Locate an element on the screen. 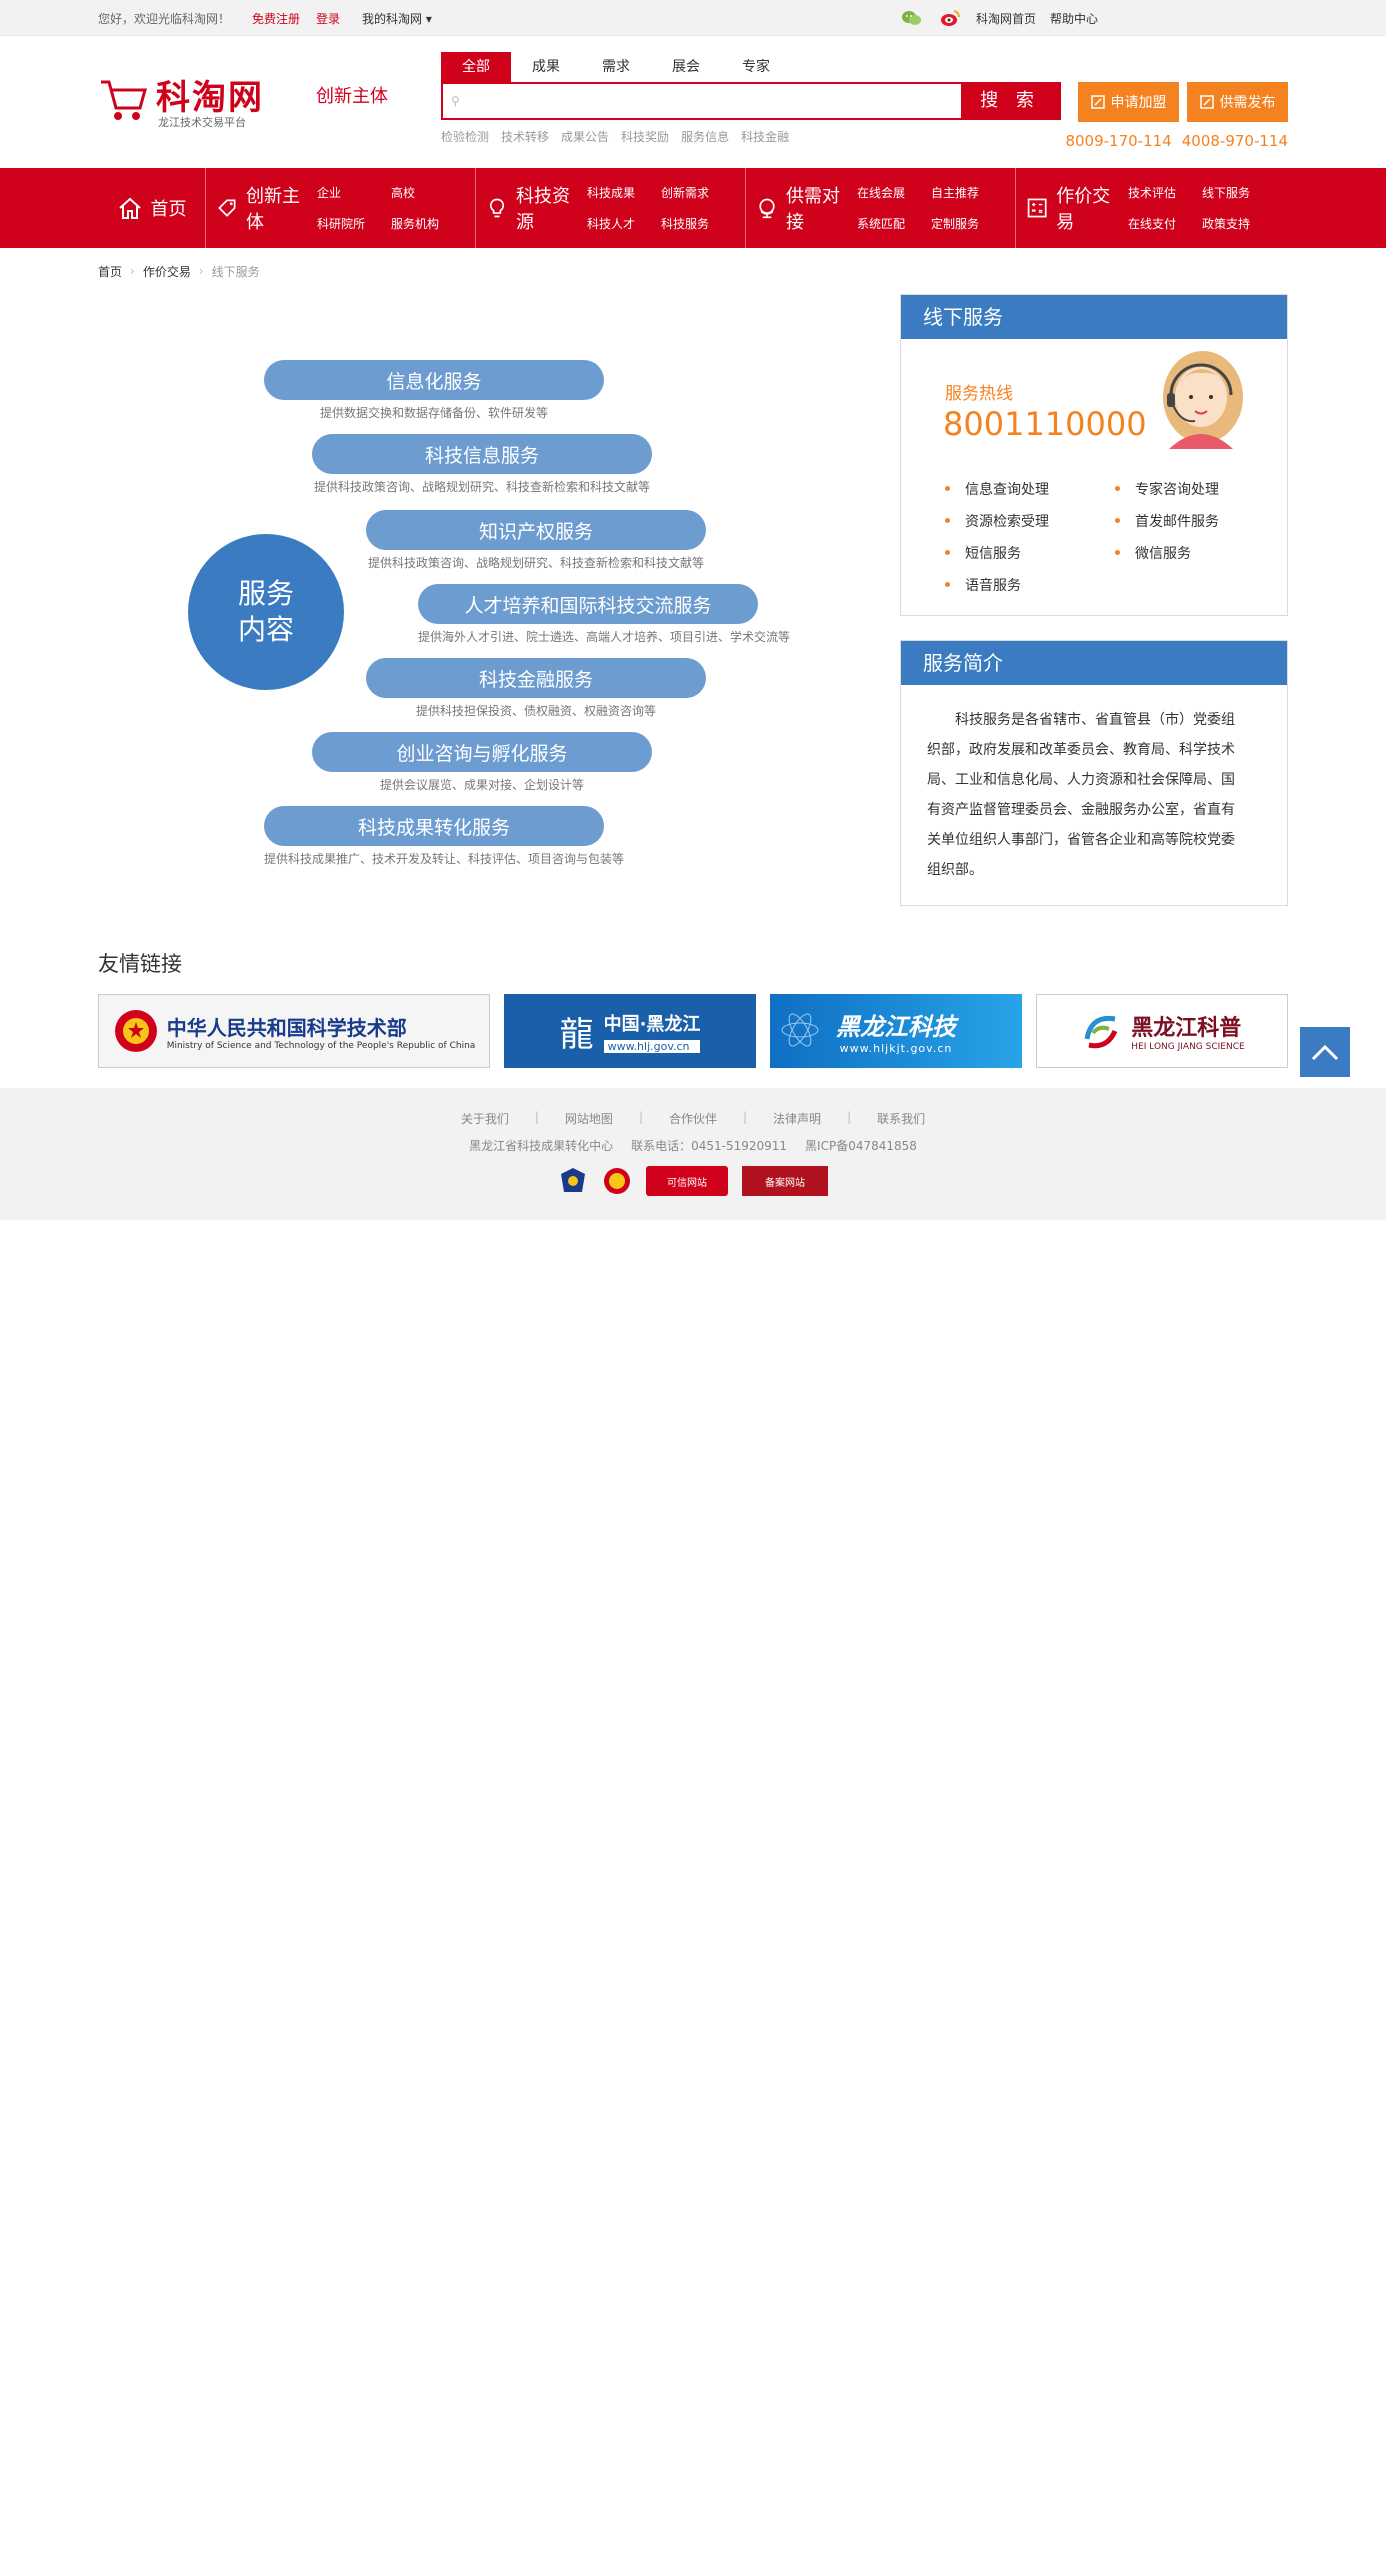 The image size is (1386, 2570). chevron-up-icon is located at coordinates (1325, 1052).